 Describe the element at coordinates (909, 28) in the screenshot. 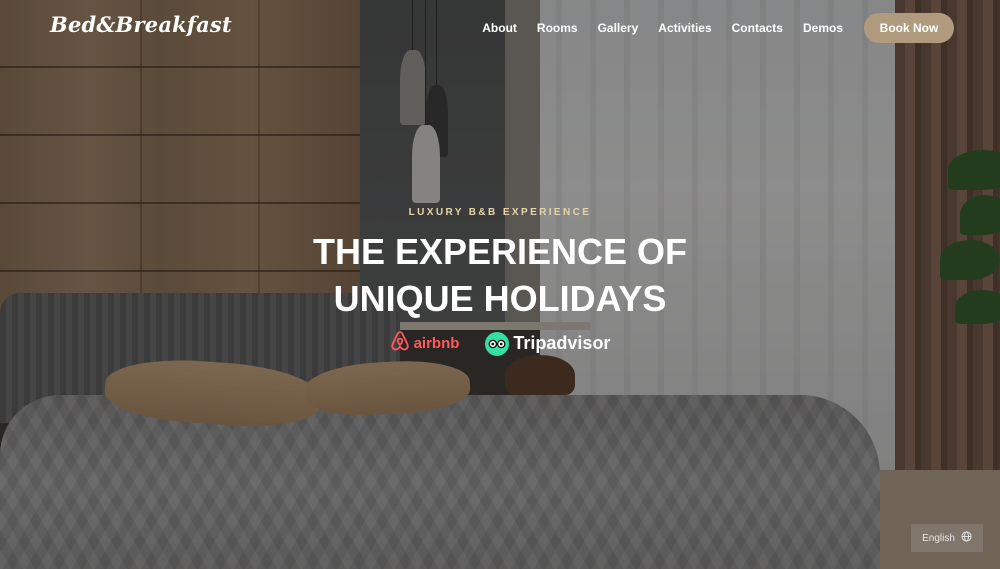

I see `book-now-button: Book Now` at that location.